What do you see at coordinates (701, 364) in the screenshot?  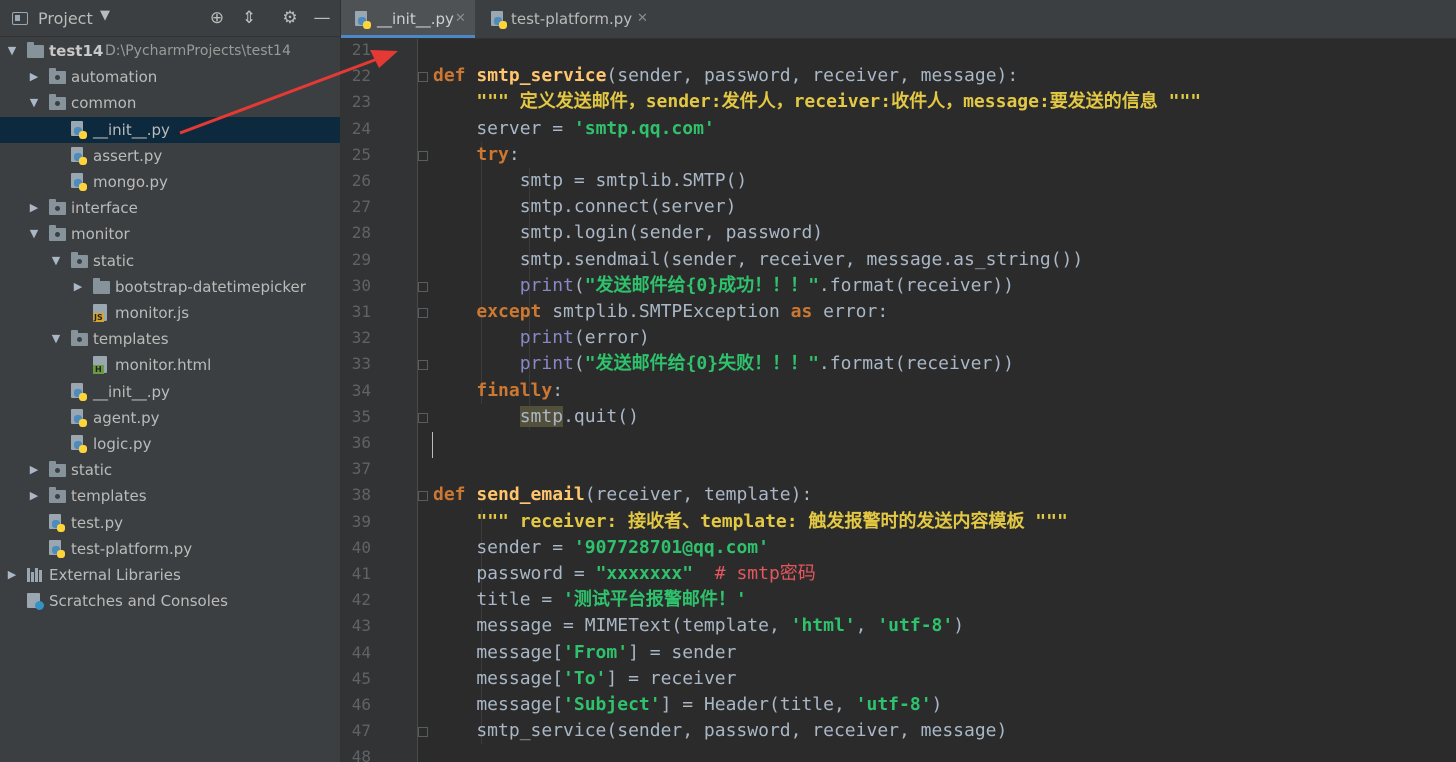 I see `code-token: "发送邮件给{0}失败！！！"` at bounding box center [701, 364].